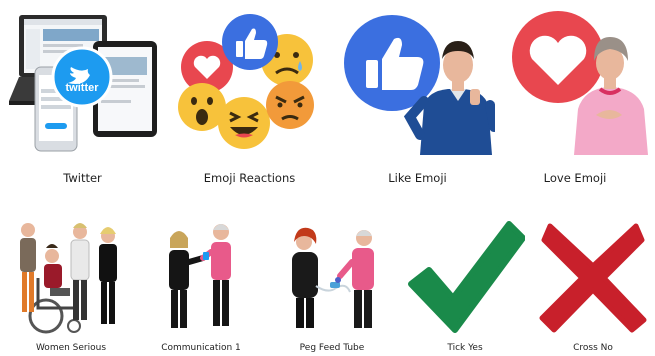 Image resolution: width=655 pixels, height=356 pixels. Describe the element at coordinates (82, 178) in the screenshot. I see `label-twitter: Twitter` at that location.